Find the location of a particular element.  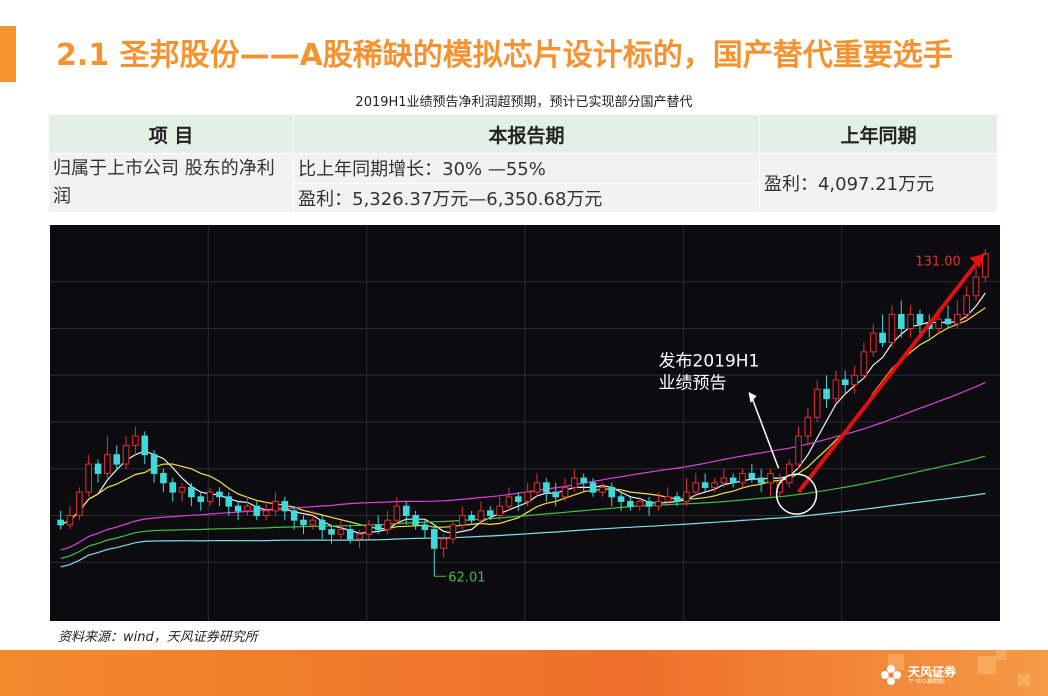

current-profit-cell: 盈利：5,326.37万元—6,350.68万元 is located at coordinates (526, 197).